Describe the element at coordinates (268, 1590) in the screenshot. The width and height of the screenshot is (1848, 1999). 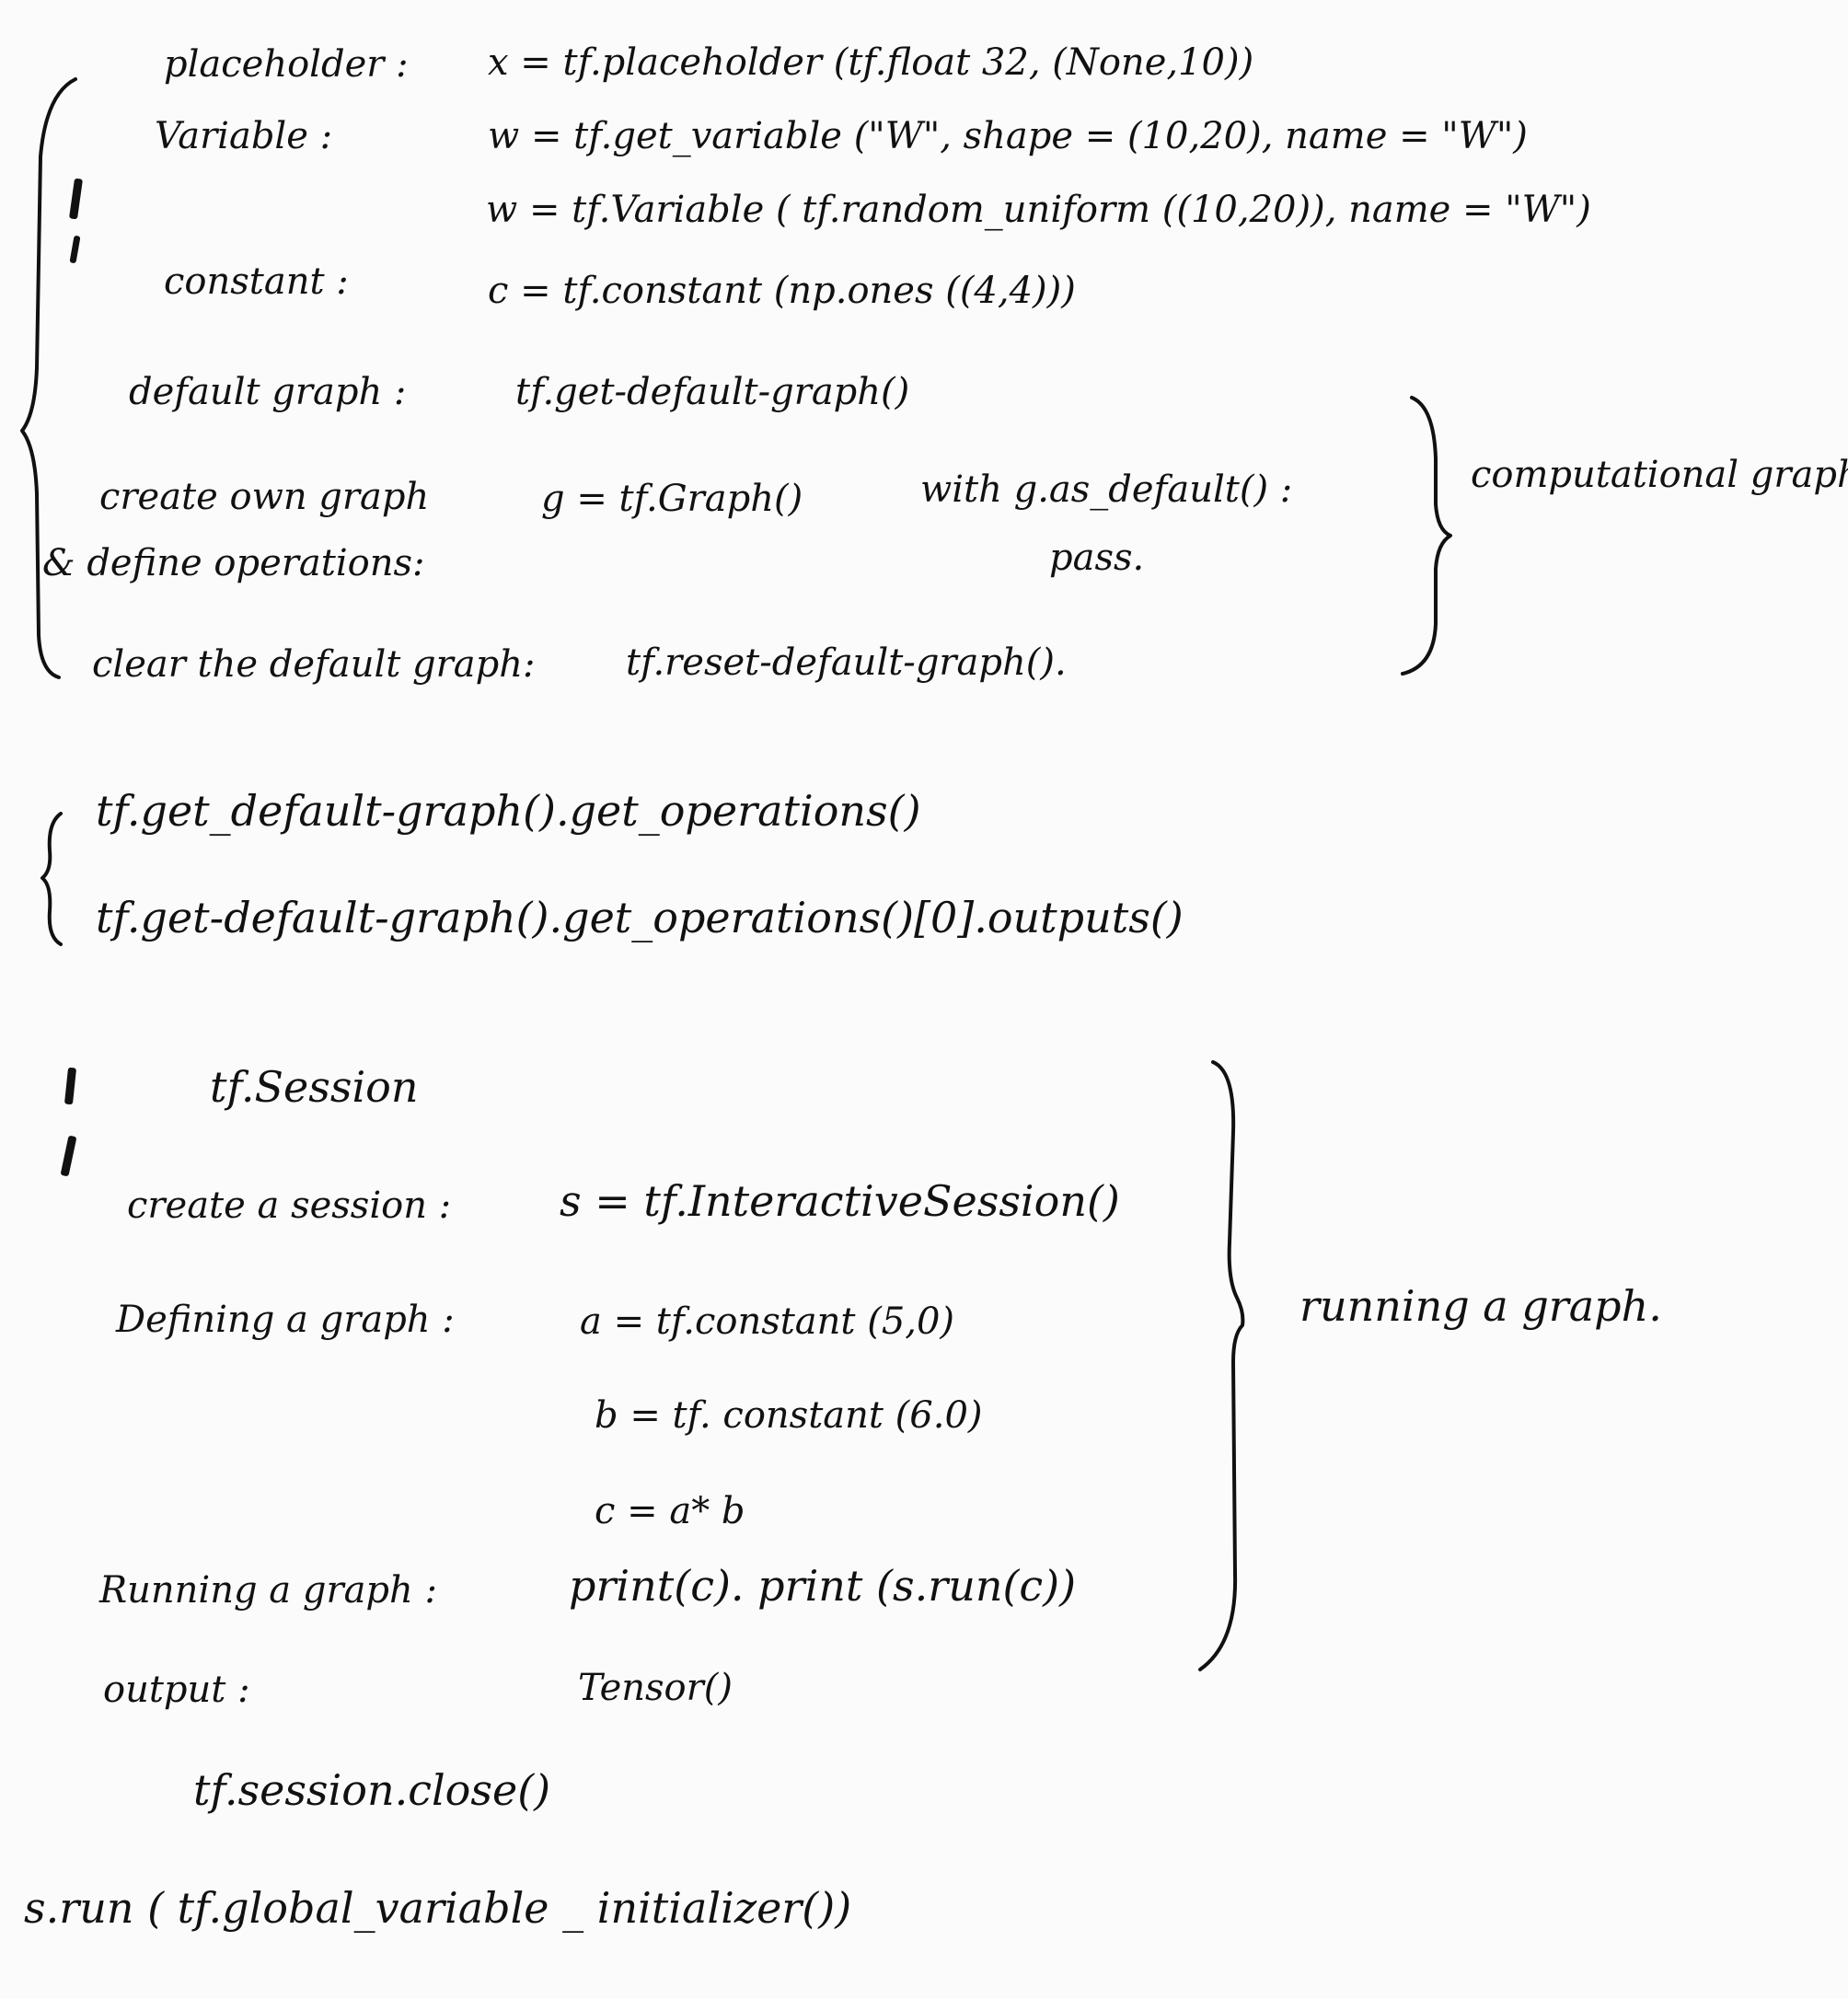
I see `running-graph-label: Running a graph :` at that location.